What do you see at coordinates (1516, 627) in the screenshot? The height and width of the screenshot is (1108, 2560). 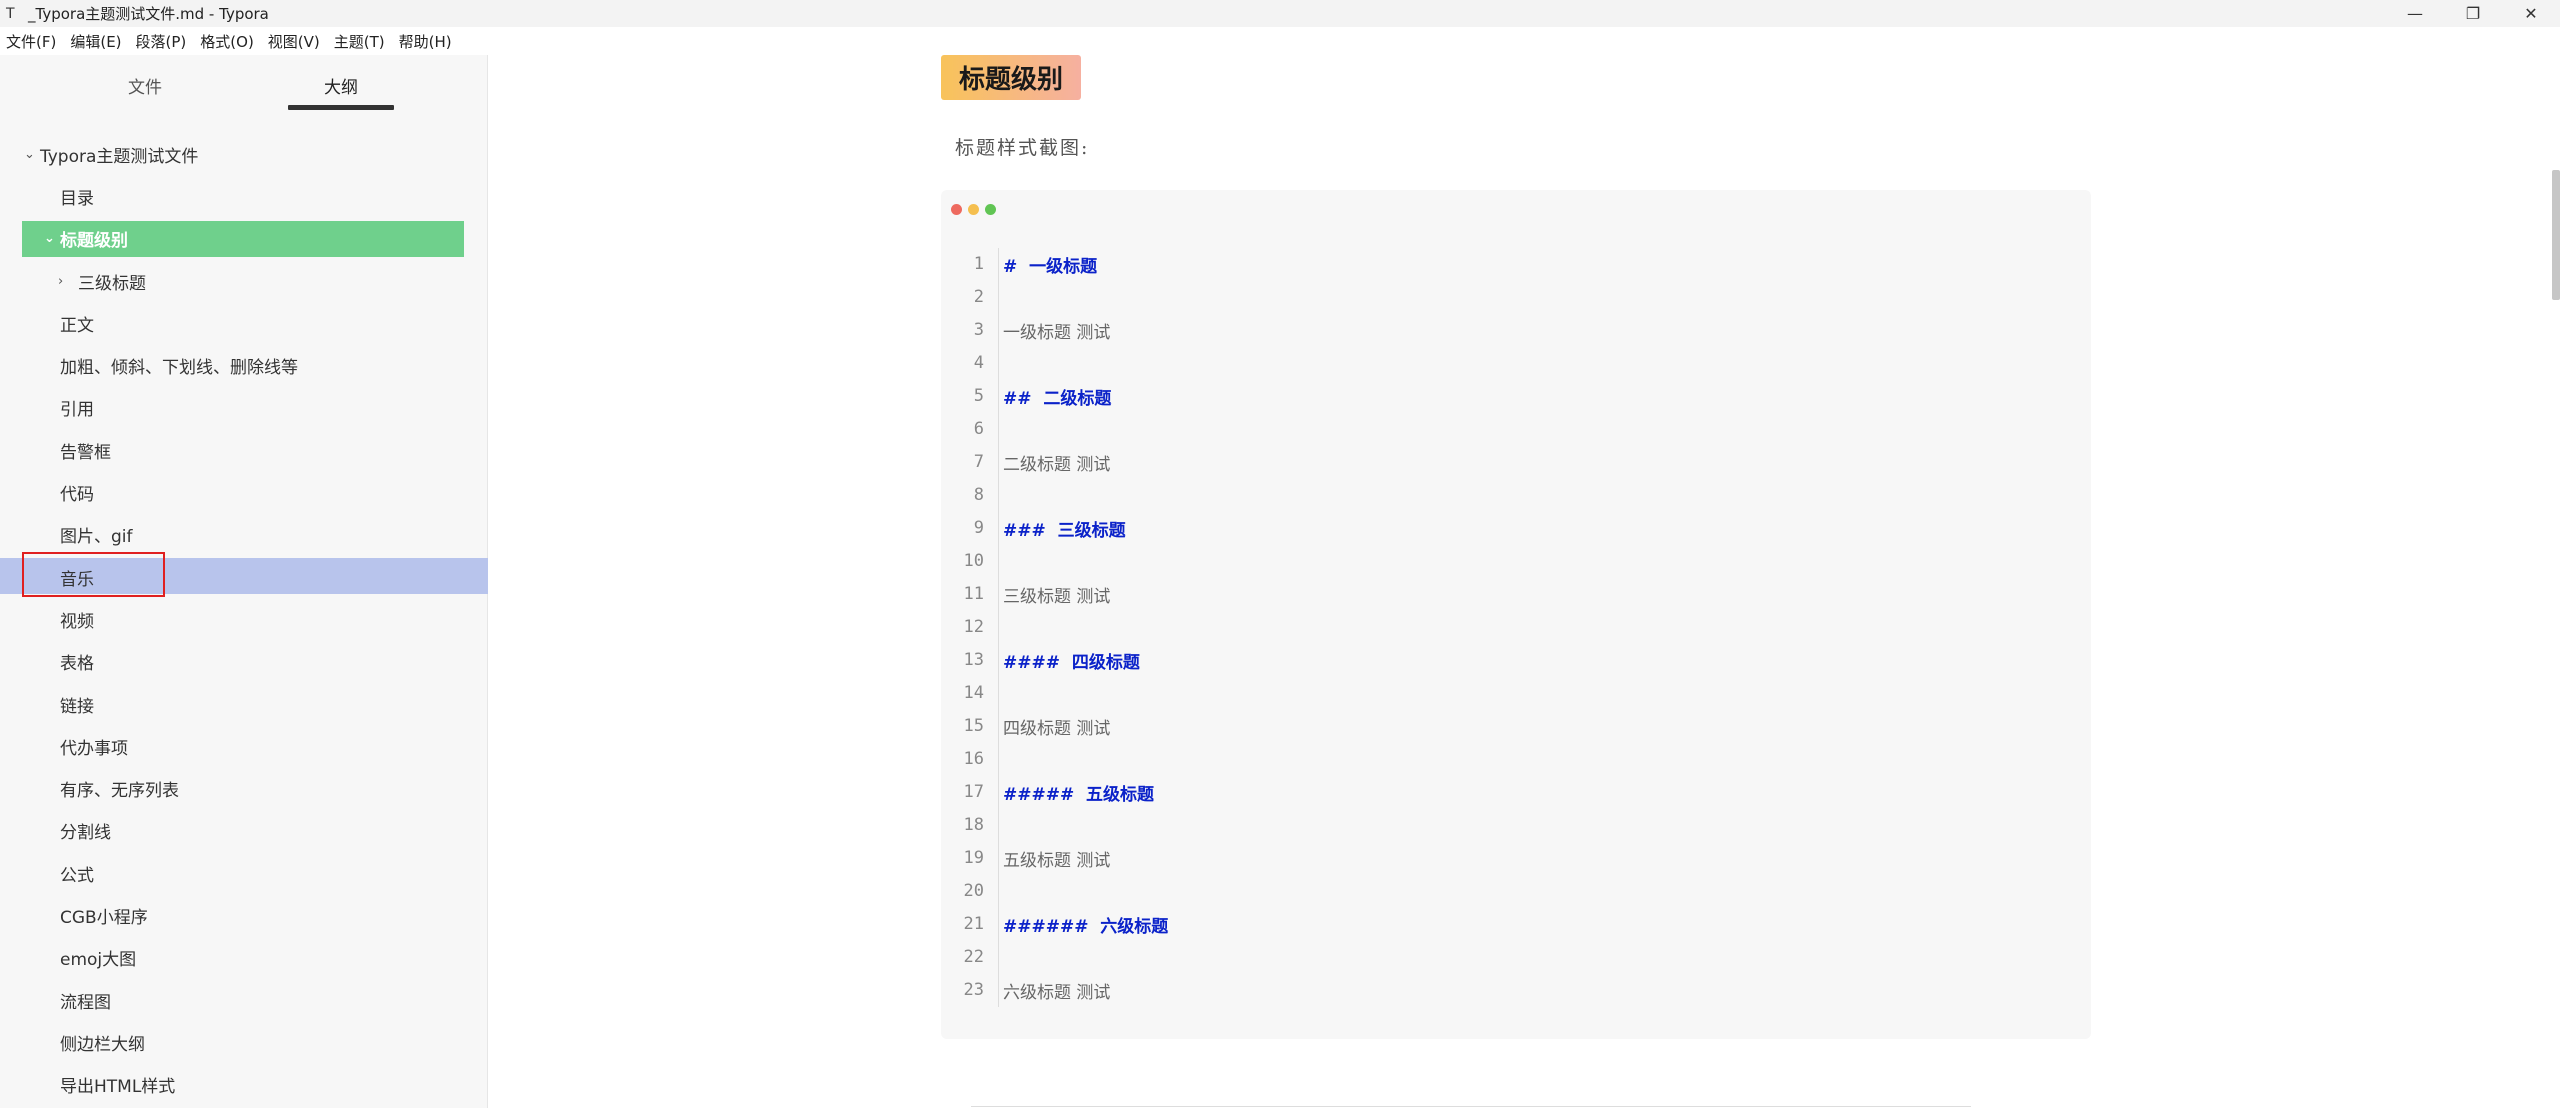 I see `code-line: 12` at bounding box center [1516, 627].